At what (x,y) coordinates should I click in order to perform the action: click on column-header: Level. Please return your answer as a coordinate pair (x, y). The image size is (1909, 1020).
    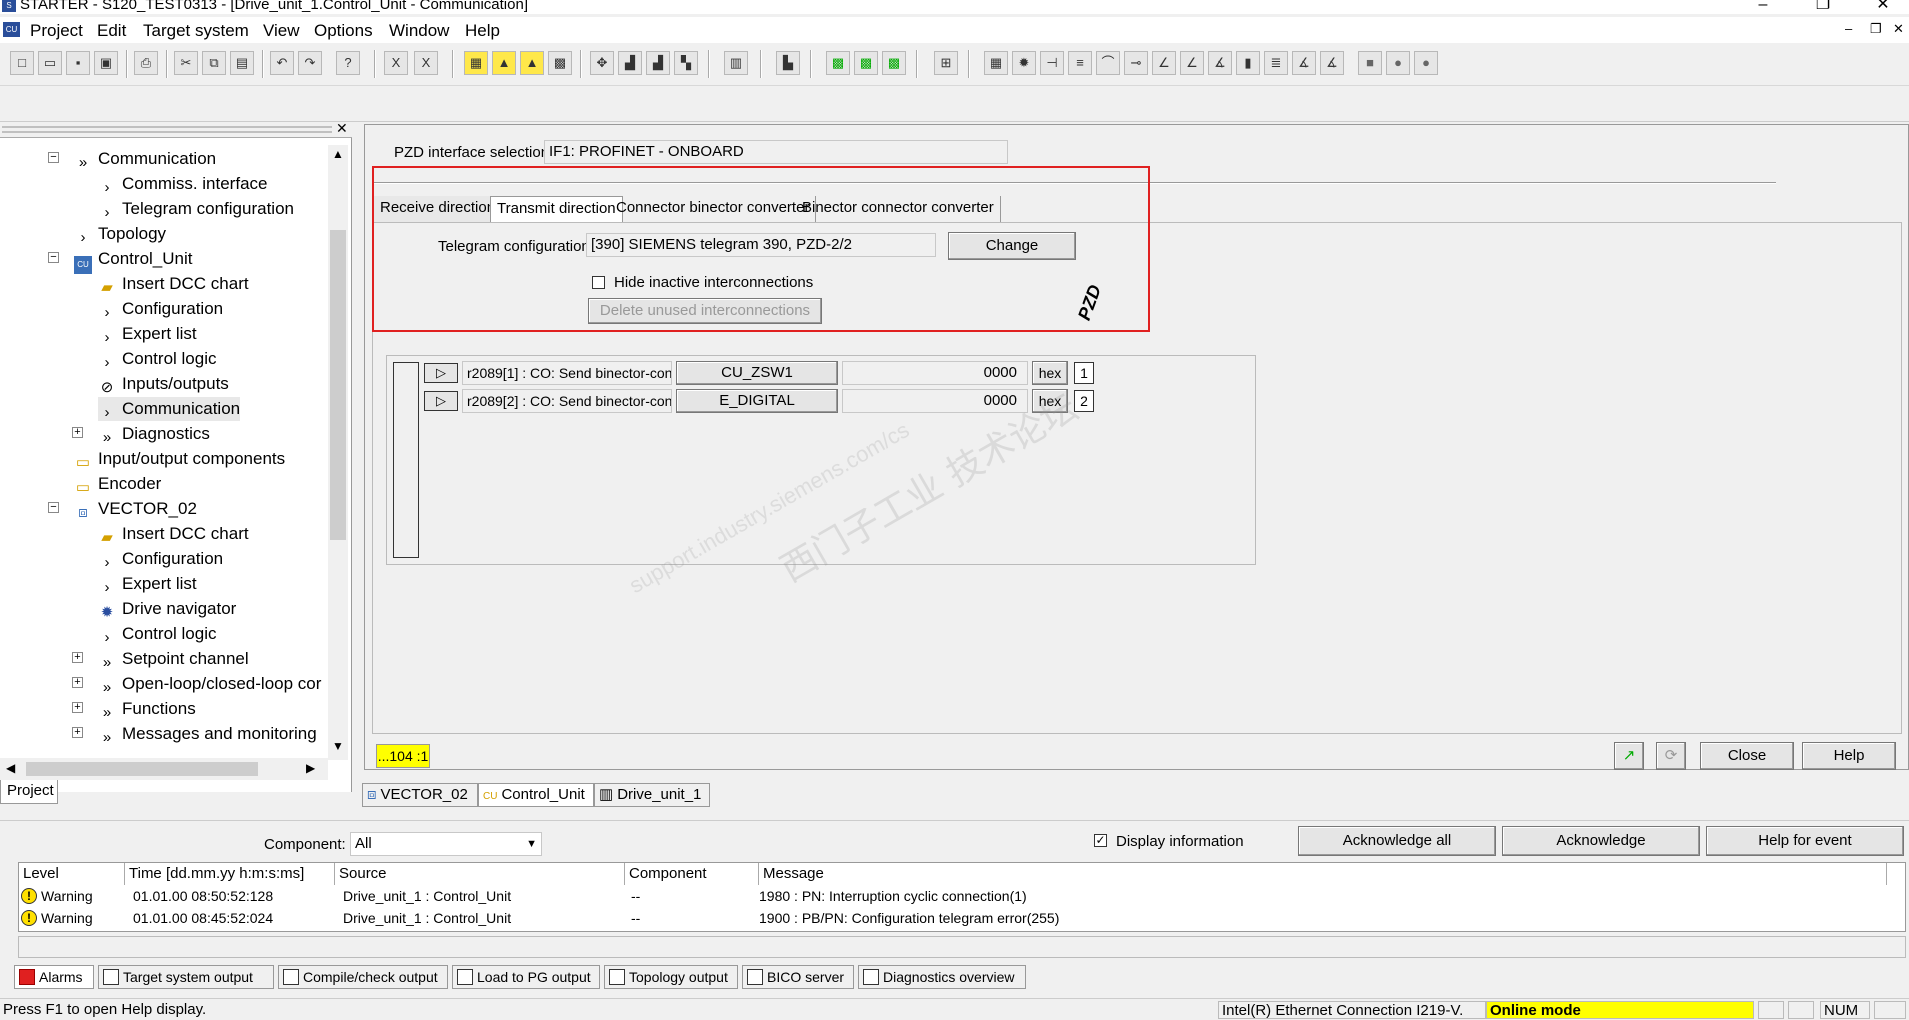
    Looking at the image, I should click on (72, 874).